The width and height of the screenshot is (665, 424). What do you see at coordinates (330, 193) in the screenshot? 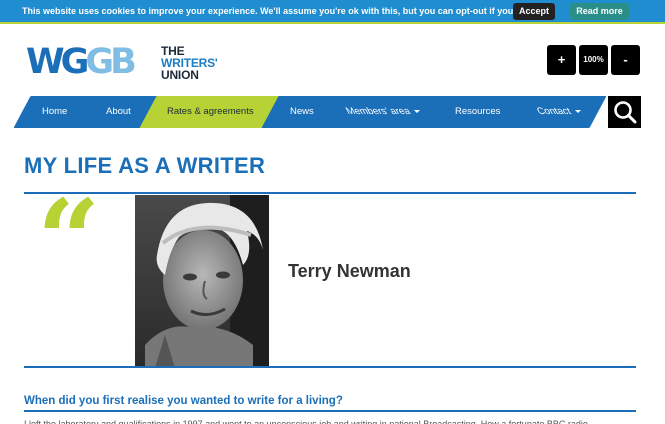
I see `divider-top` at bounding box center [330, 193].